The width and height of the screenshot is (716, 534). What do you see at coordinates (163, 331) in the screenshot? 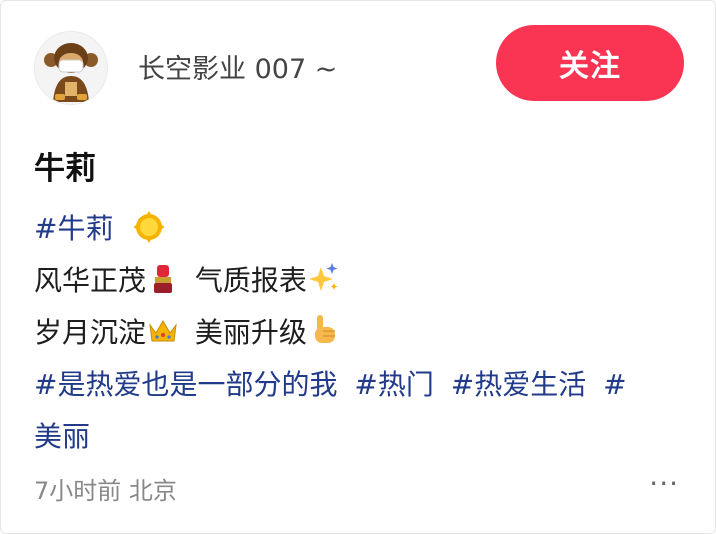
I see `crown-emoji-icon` at bounding box center [163, 331].